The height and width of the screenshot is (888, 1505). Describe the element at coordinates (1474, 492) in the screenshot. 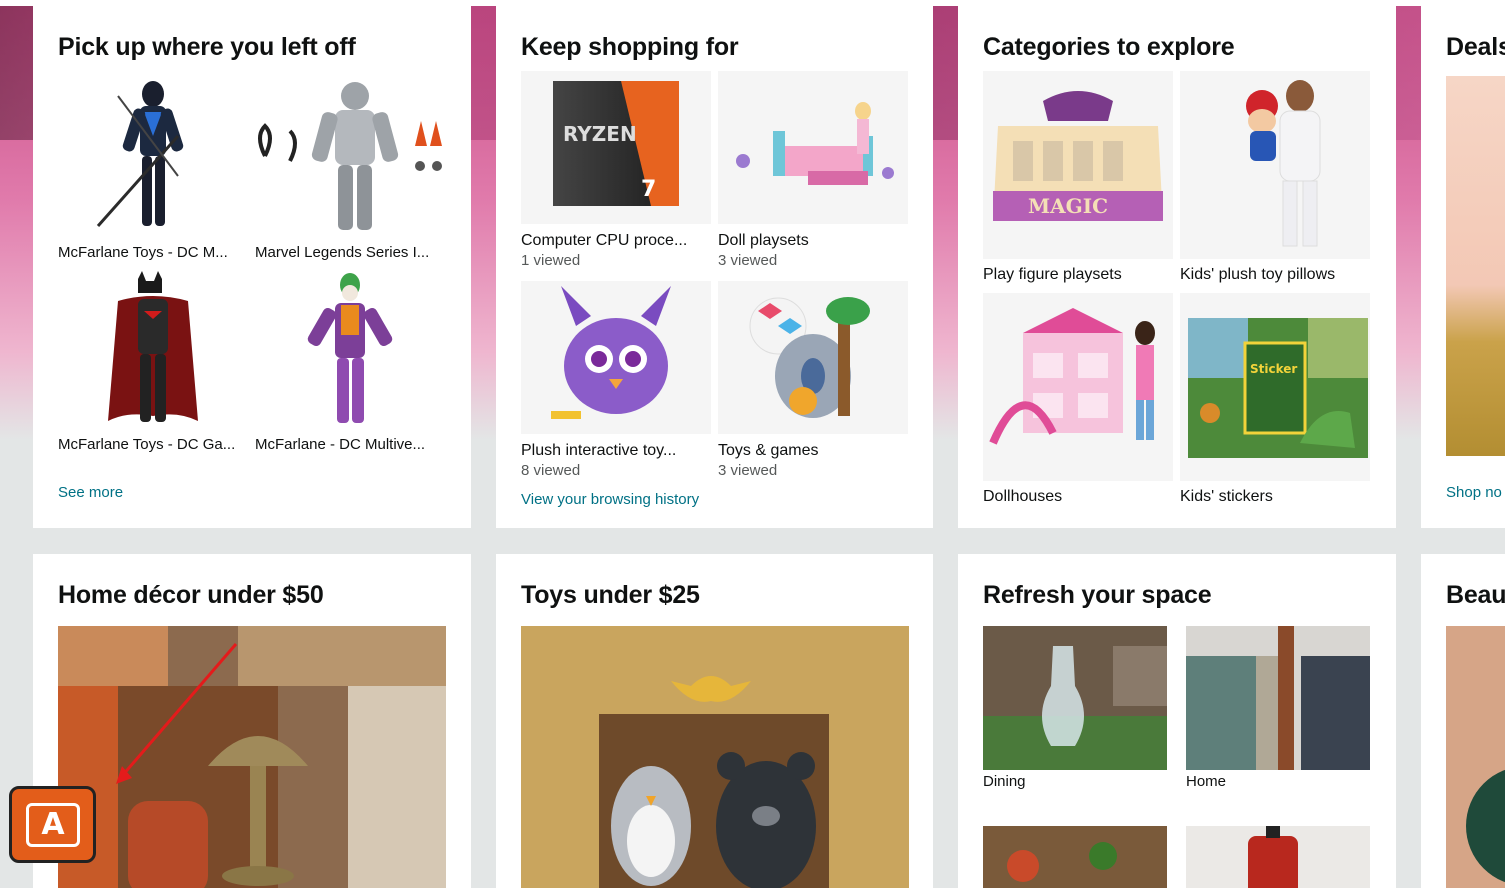

I see `shop-now-link: Shop no` at that location.